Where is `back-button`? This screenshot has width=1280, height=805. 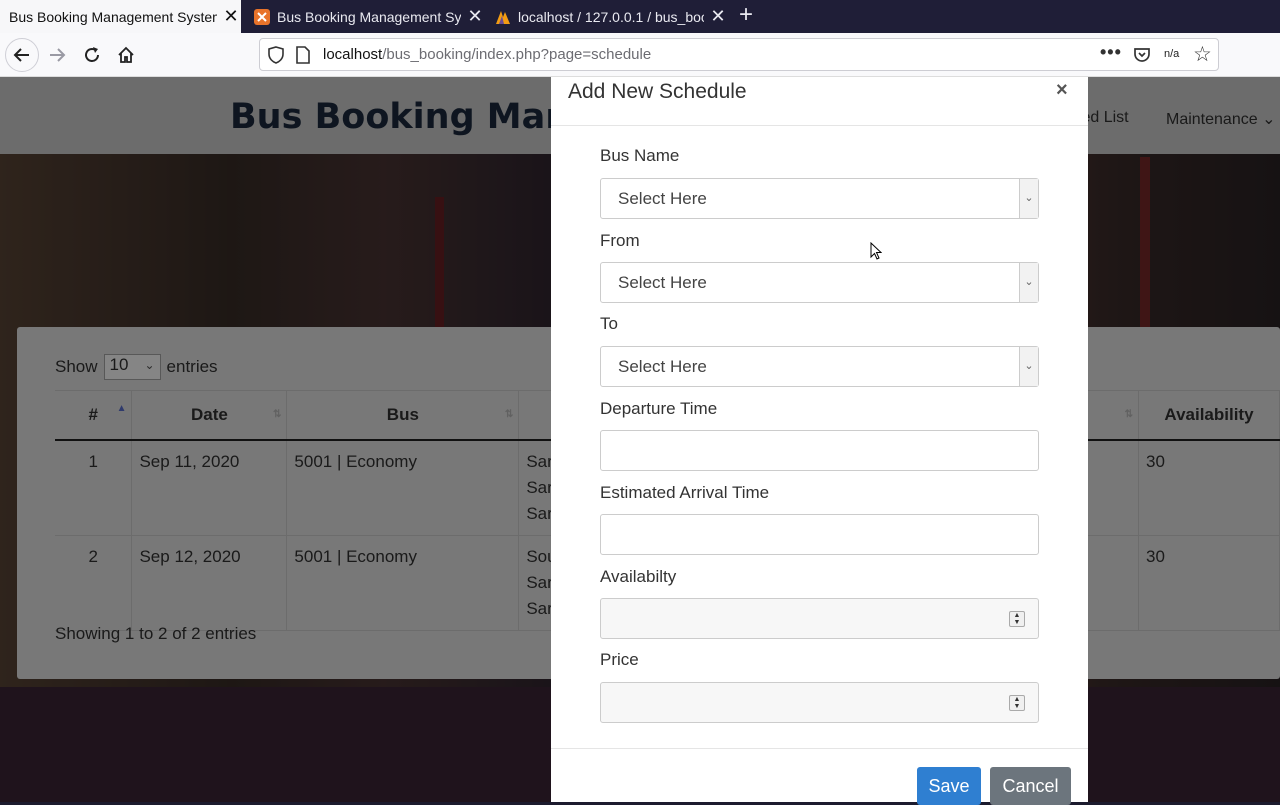 back-button is located at coordinates (22, 55).